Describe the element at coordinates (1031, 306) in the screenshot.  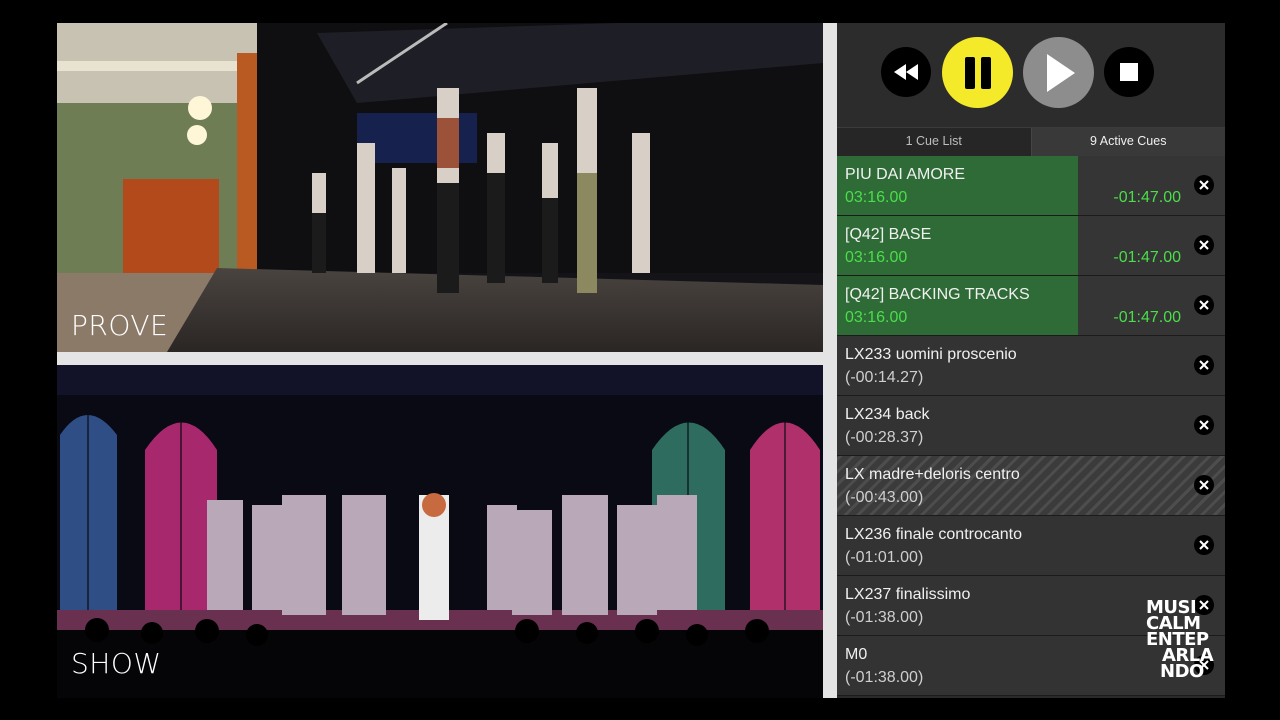
I see `cue-row: [Q42] BACKING TRACKS 03:16.00 -01:47.00` at that location.